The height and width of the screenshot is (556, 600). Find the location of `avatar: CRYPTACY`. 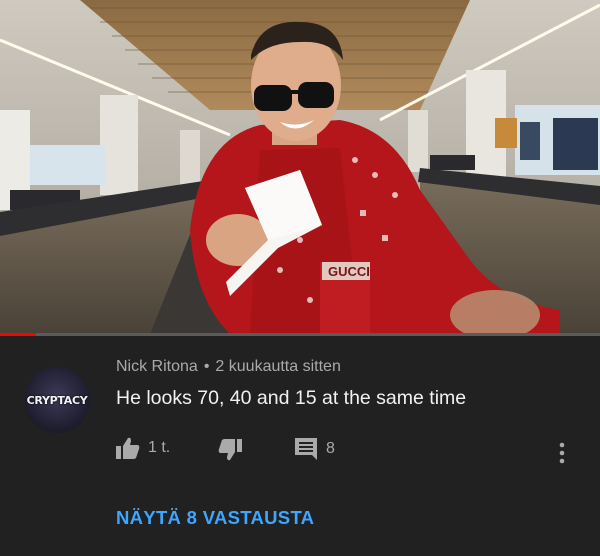

avatar: CRYPTACY is located at coordinates (57, 400).